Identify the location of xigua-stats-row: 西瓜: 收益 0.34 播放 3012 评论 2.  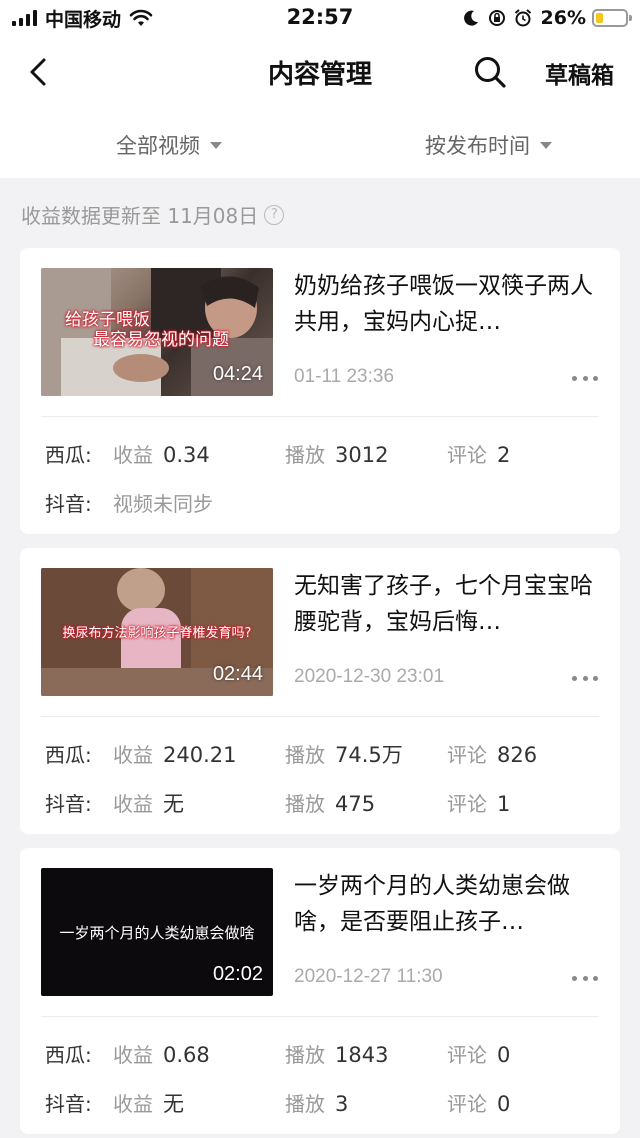
(320, 454).